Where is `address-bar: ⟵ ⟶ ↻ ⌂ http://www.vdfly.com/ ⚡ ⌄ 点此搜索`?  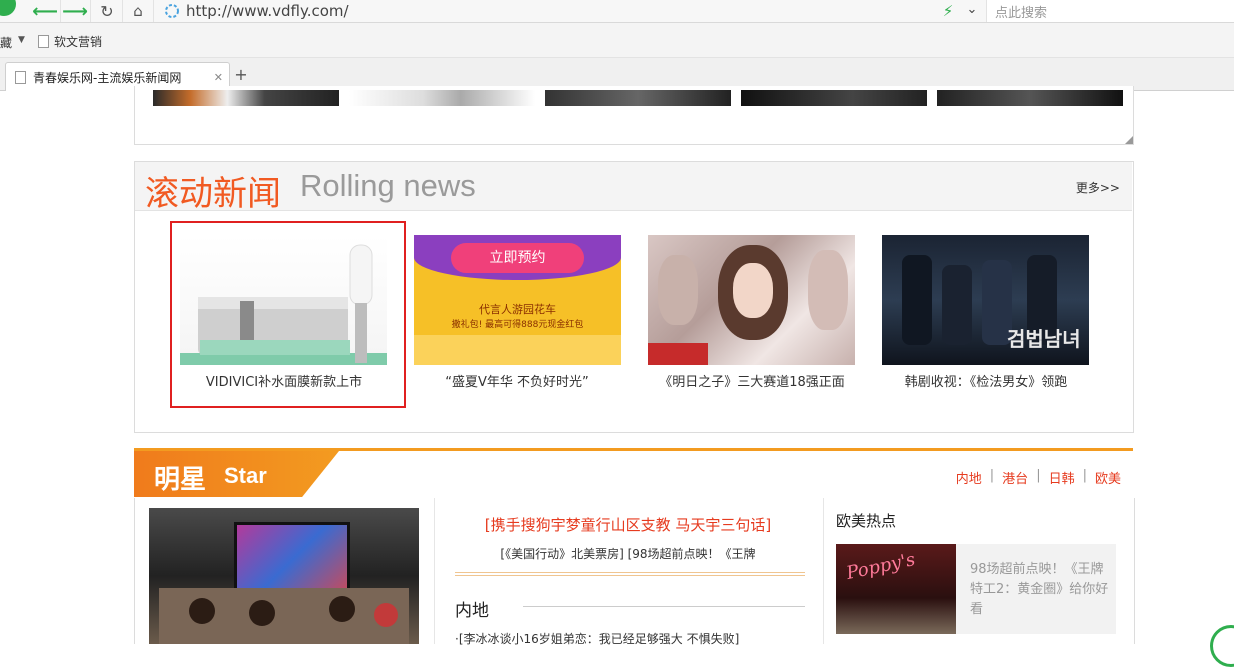
address-bar: ⟵ ⟶ ↻ ⌂ http://www.vdfly.com/ ⚡ ⌄ 点此搜索 is located at coordinates (617, 11).